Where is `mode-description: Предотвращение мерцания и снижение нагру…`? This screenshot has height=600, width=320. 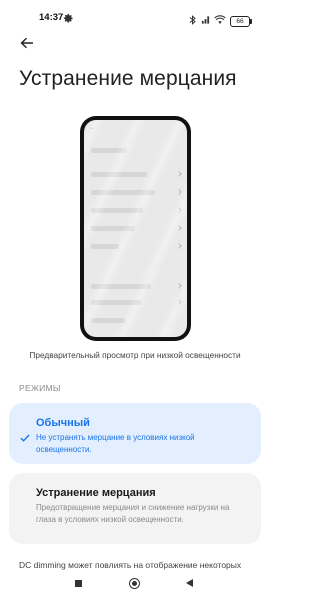
mode-description: Предотвращение мерцания и снижение нагру… is located at coordinates (133, 513).